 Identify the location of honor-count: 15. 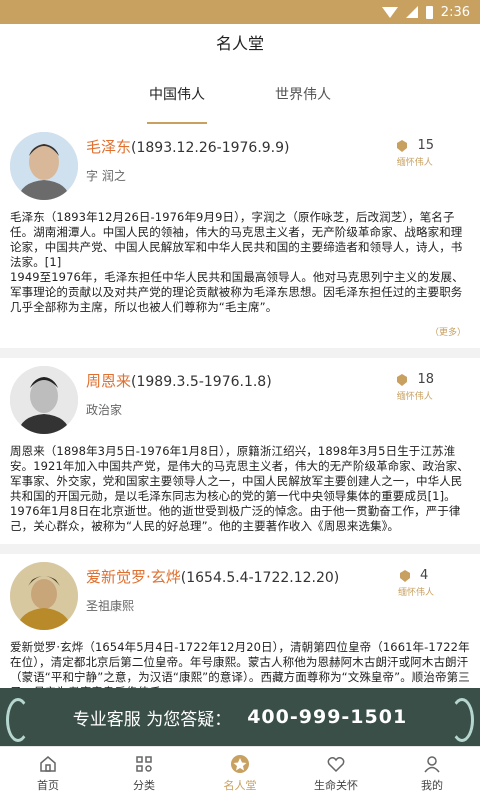
(425, 145).